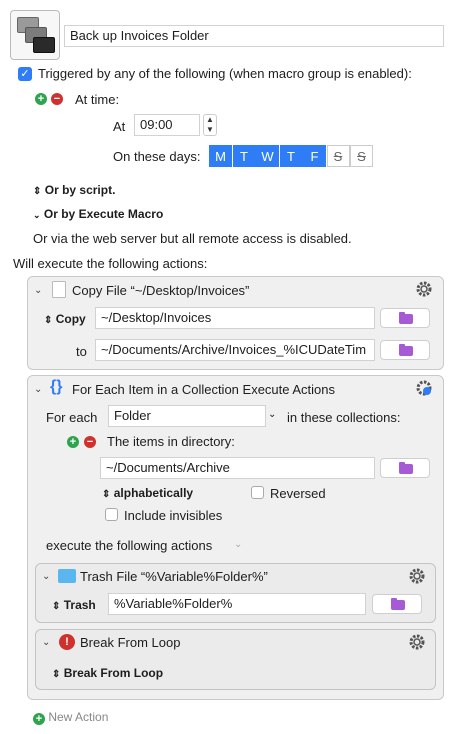  What do you see at coordinates (237, 468) in the screenshot?
I see `directory-field: ~/Documents/Archive` at bounding box center [237, 468].